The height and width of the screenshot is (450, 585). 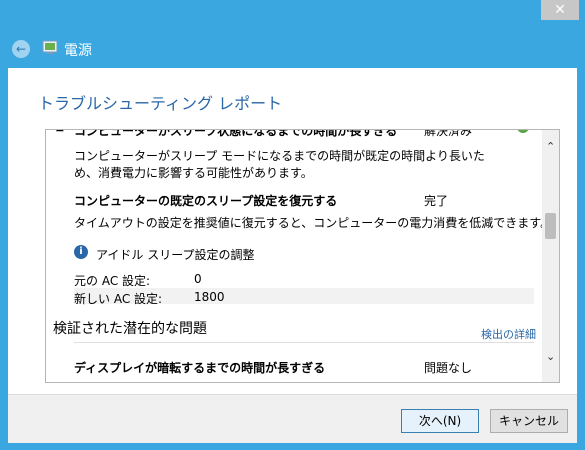 What do you see at coordinates (209, 297) in the screenshot?
I see `new-ac-value: 1800` at bounding box center [209, 297].